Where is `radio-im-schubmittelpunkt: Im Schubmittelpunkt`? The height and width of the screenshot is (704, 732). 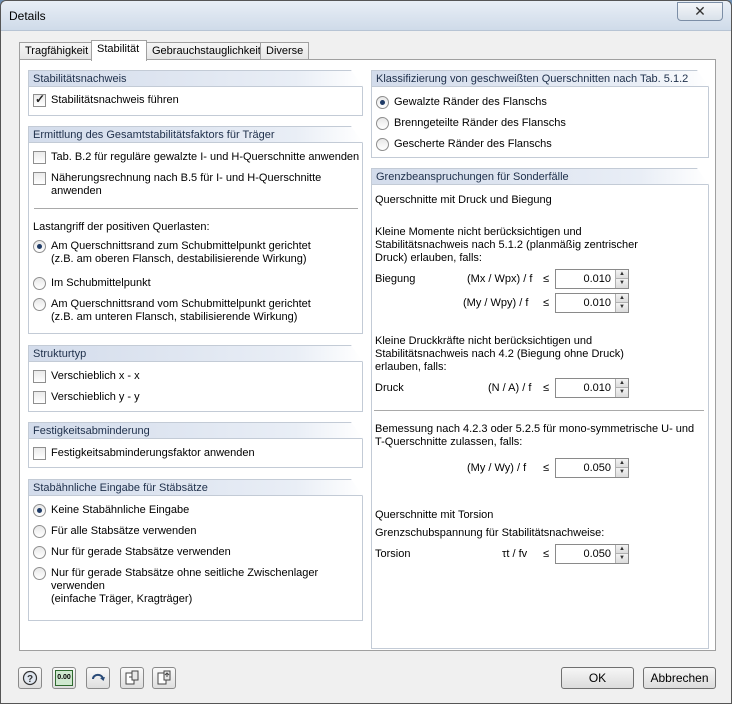 radio-im-schubmittelpunkt: Im Schubmittelpunkt is located at coordinates (92, 283).